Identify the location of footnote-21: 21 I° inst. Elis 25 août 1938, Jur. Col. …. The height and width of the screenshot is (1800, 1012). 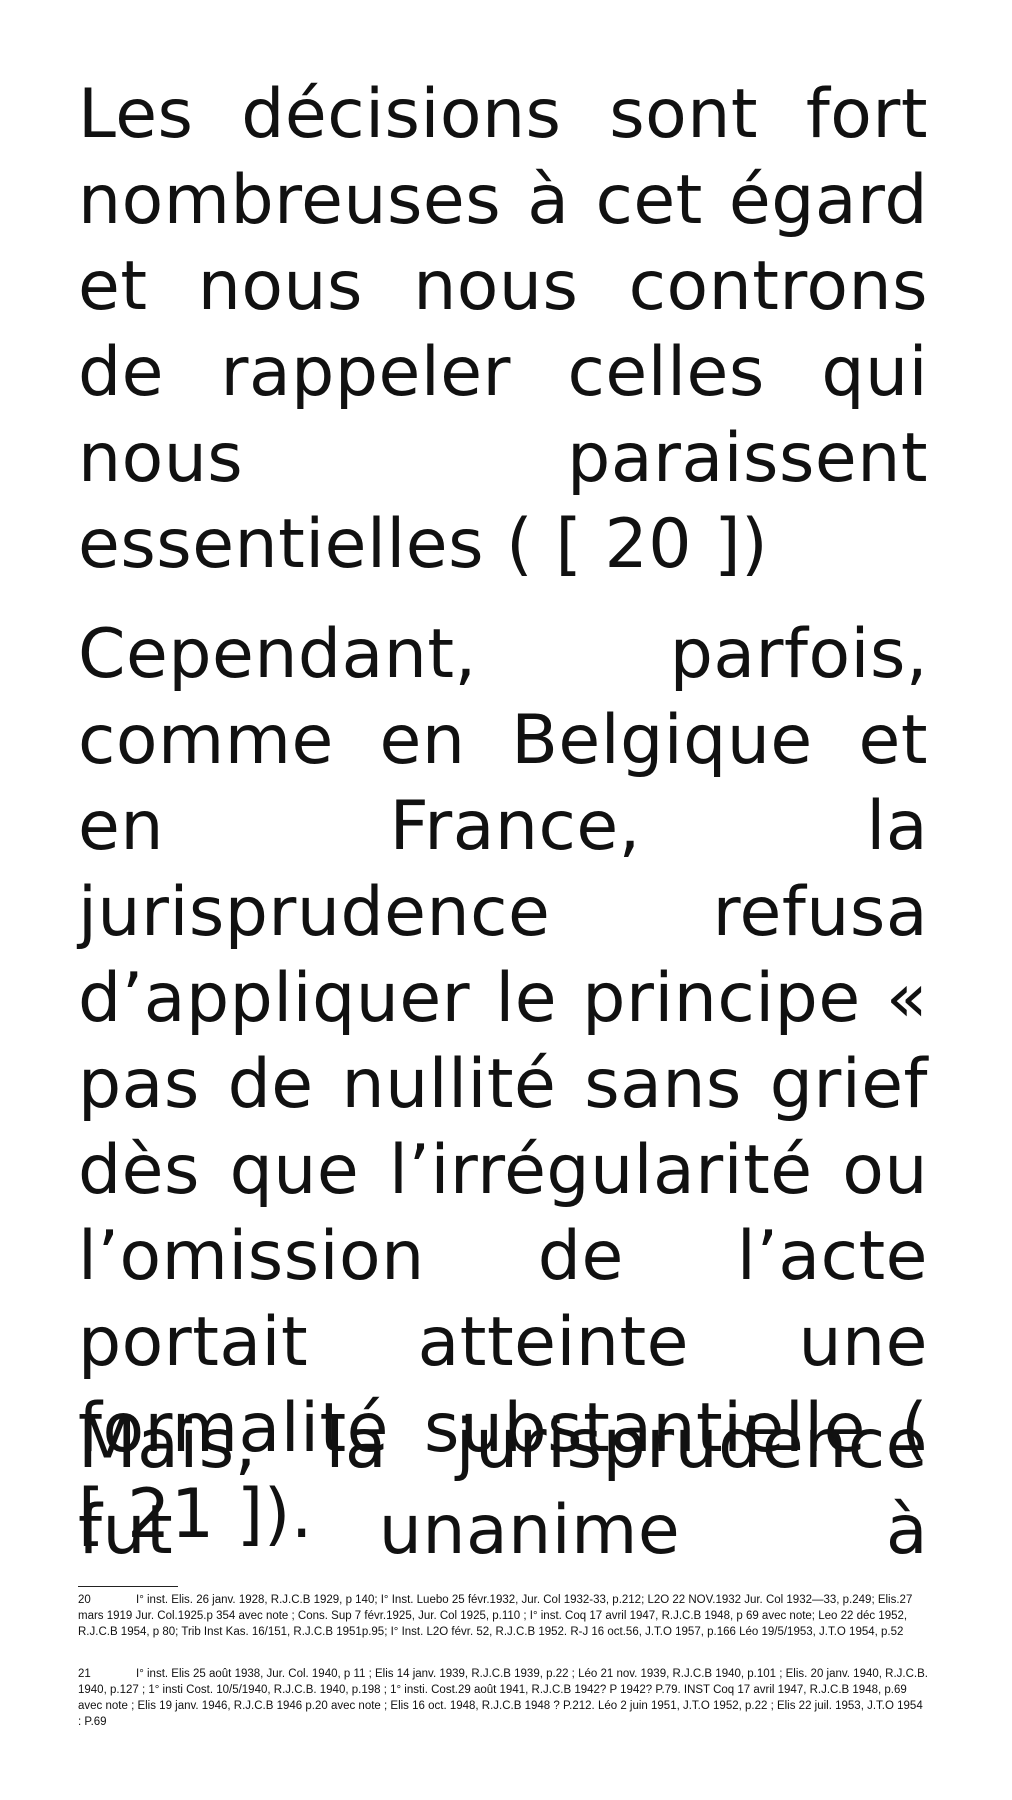
(503, 1698).